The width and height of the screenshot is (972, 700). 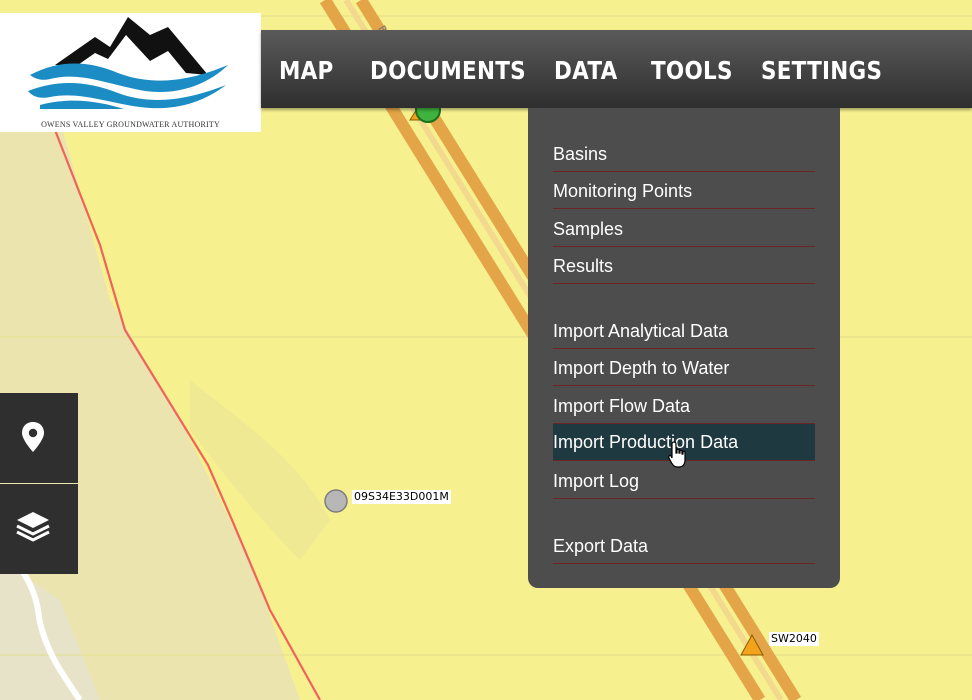 What do you see at coordinates (583, 266) in the screenshot?
I see `menu-item-label: Results` at bounding box center [583, 266].